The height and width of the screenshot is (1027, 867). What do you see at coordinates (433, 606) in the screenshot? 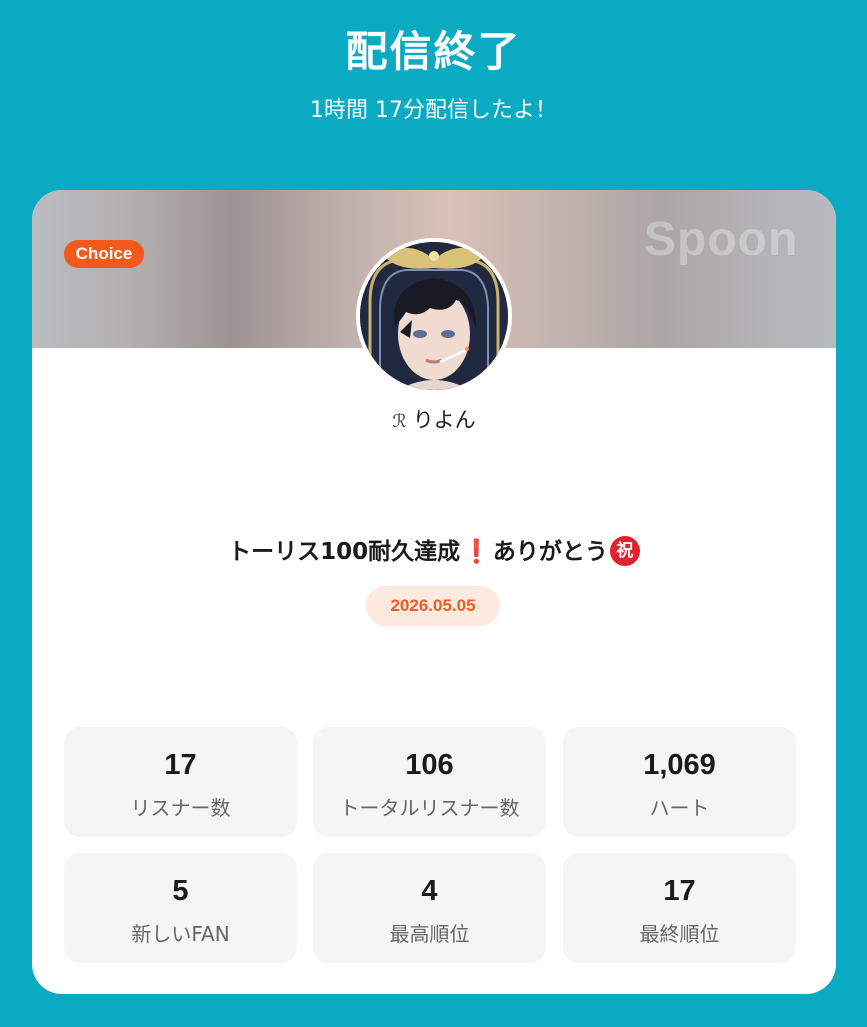
I see `broadcast-date: 2026.05.05` at bounding box center [433, 606].